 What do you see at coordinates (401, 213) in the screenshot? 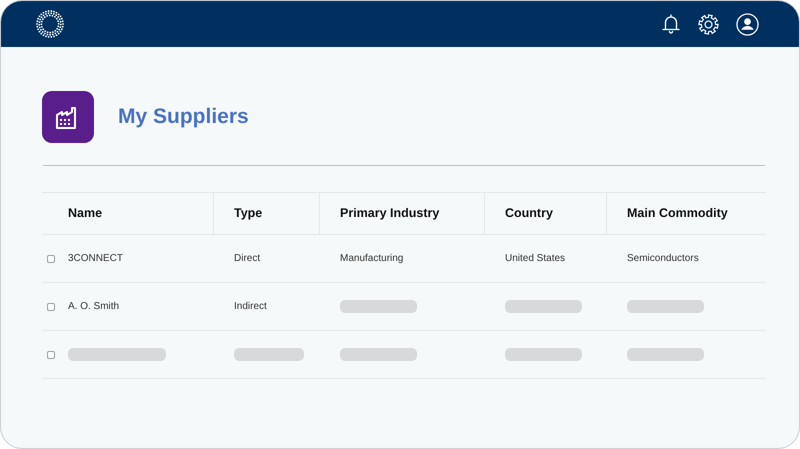
I see `column-header: Primary Industry` at bounding box center [401, 213].